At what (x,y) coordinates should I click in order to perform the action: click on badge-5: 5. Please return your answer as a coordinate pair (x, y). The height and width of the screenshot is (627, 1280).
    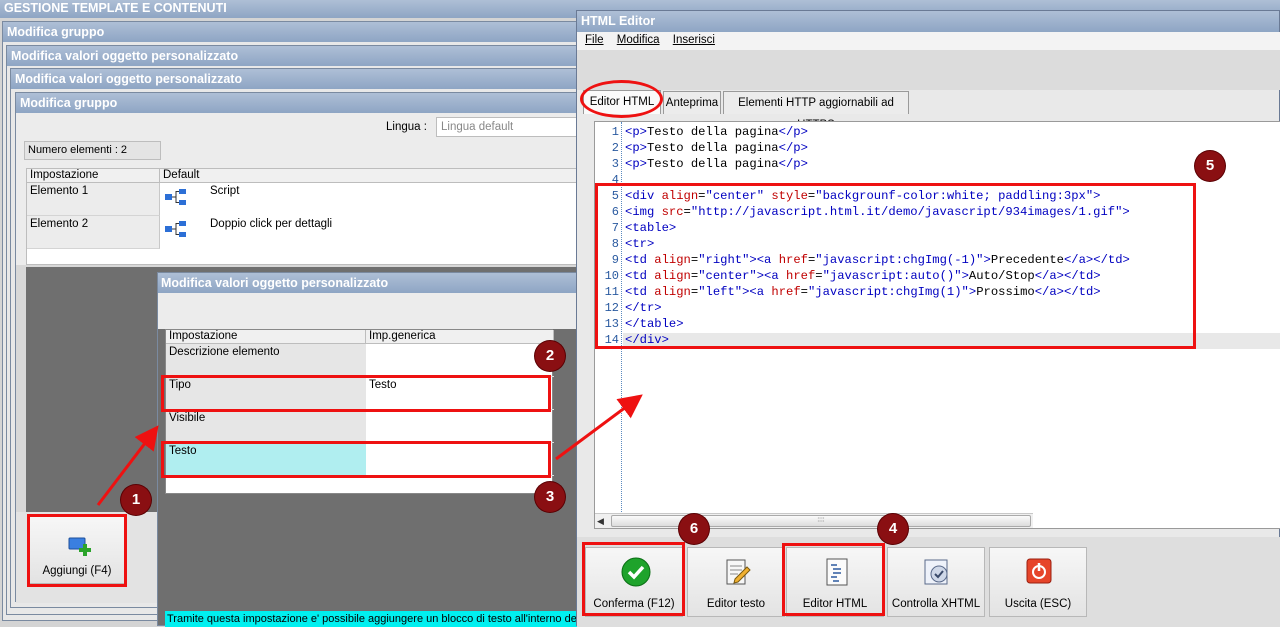
    Looking at the image, I should click on (1210, 166).